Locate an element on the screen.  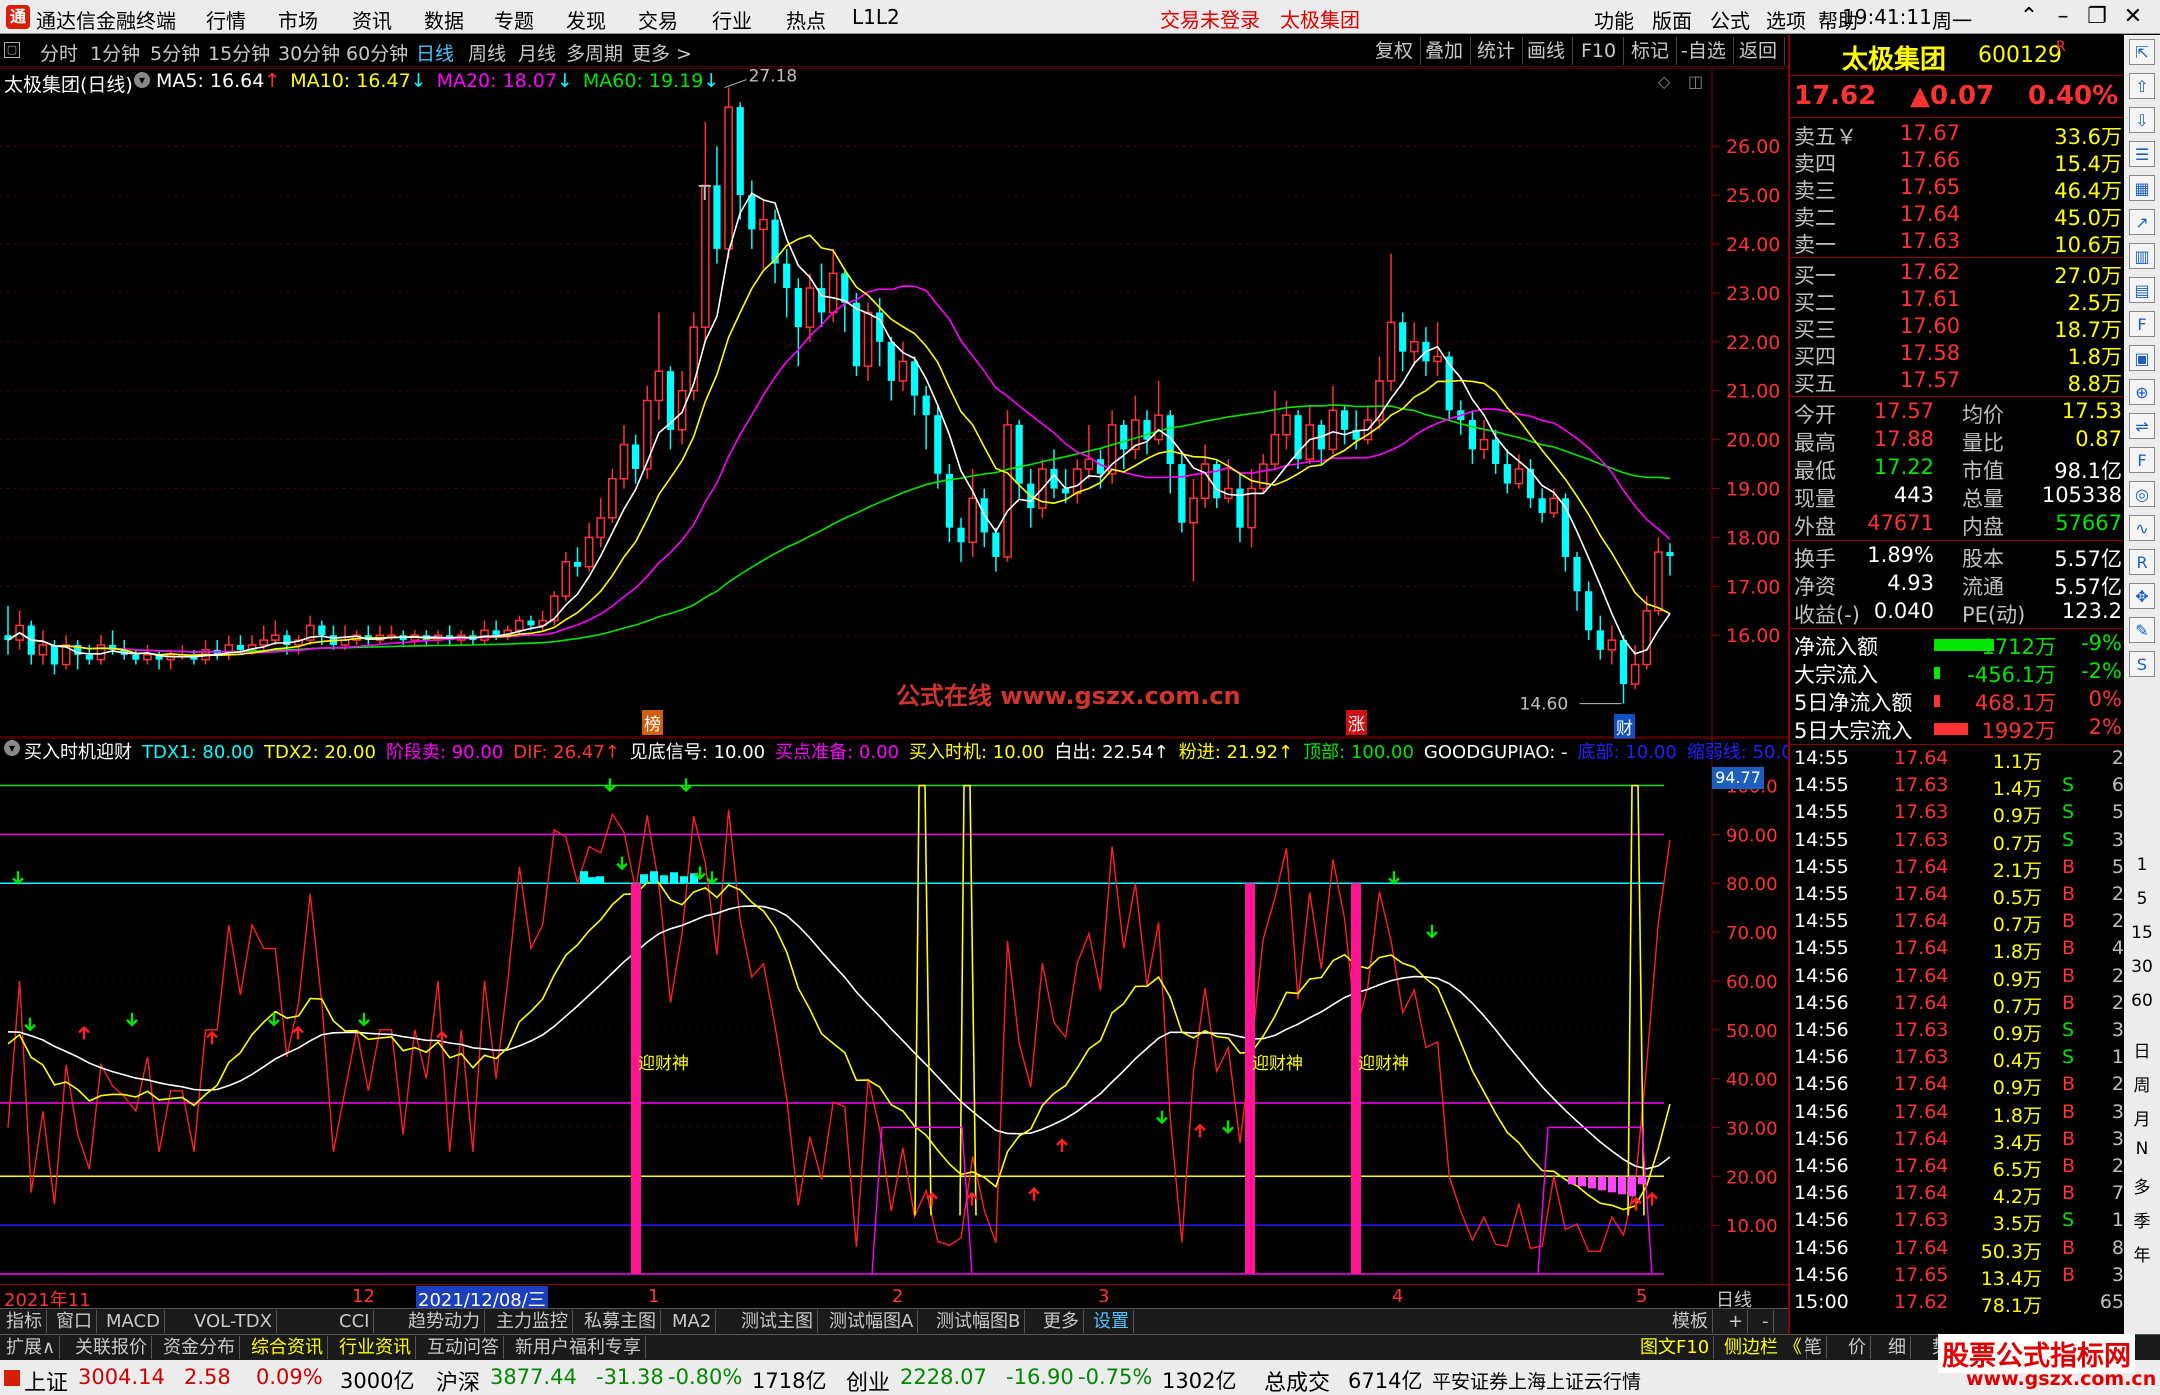
bid-row: 买四 17.58 1.8万 is located at coordinates (1958, 355).